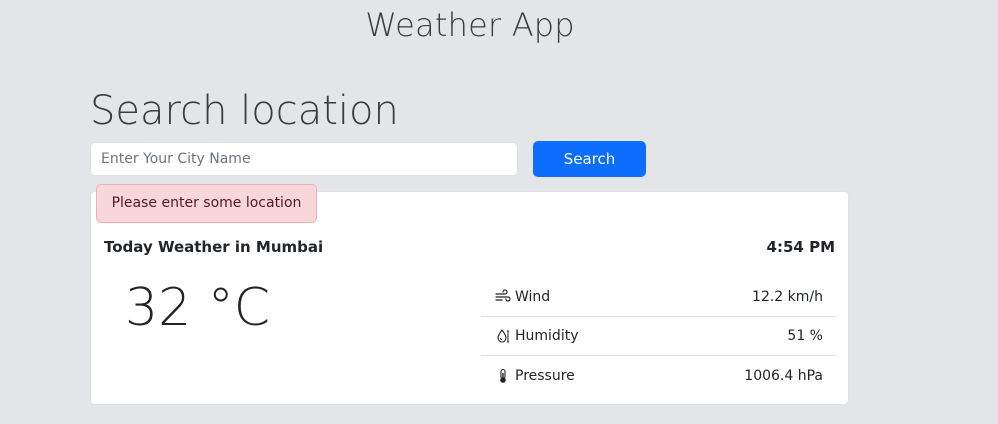  What do you see at coordinates (503, 376) in the screenshot?
I see `thermometer-icon` at bounding box center [503, 376].